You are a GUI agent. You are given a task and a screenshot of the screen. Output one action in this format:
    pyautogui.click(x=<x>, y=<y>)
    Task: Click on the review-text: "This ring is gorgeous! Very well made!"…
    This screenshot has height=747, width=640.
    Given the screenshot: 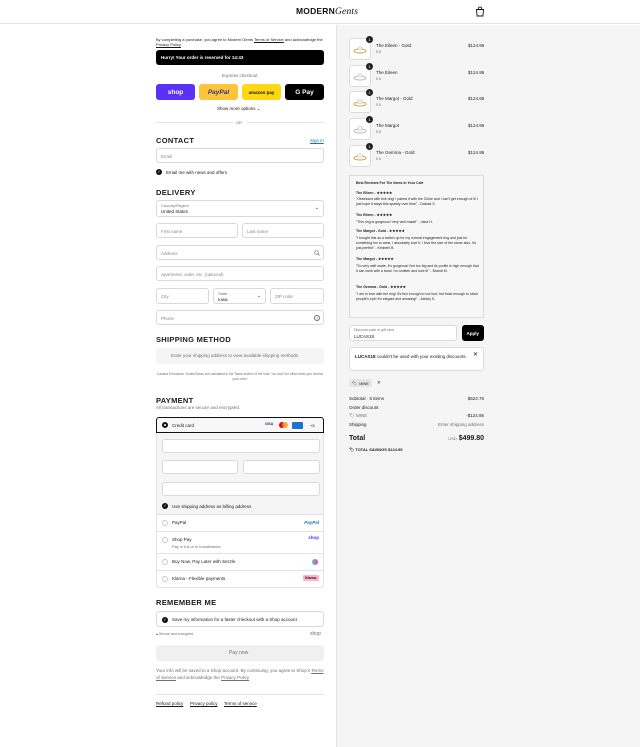 What is the action you would take?
    pyautogui.click(x=394, y=221)
    